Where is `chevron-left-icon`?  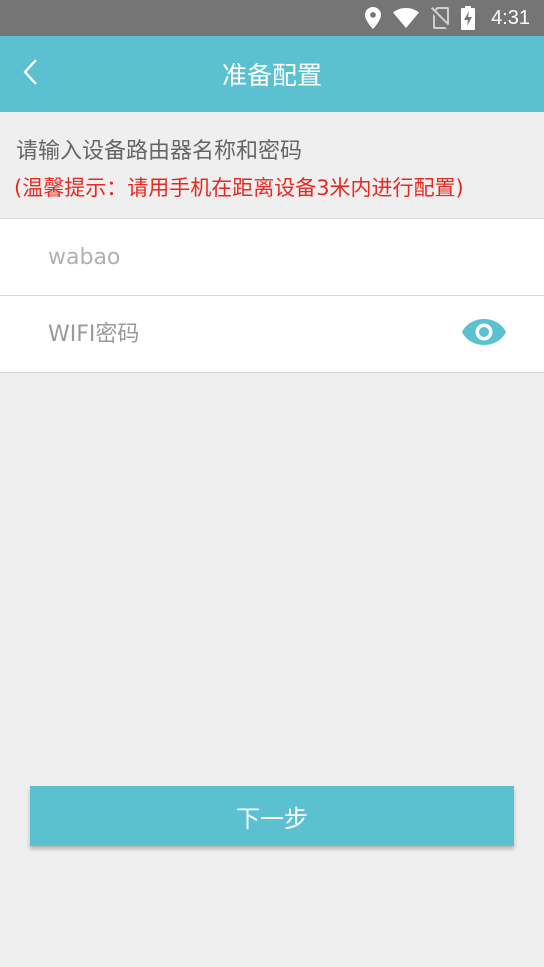 chevron-left-icon is located at coordinates (30, 74).